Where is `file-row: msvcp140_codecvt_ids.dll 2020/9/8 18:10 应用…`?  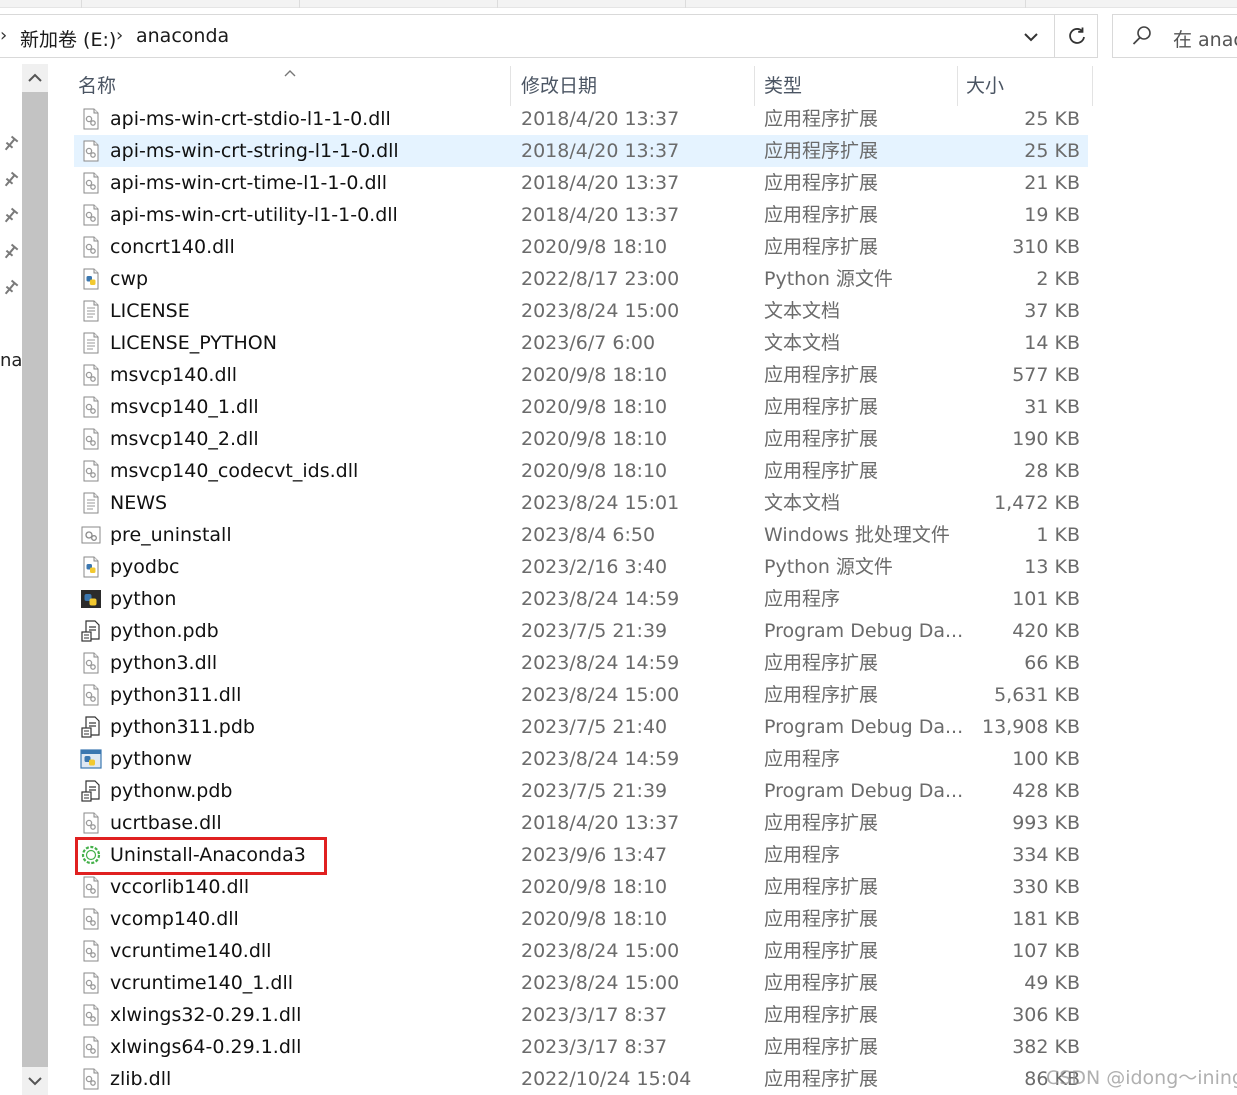 file-row: msvcp140_codecvt_ids.dll 2020/9/8 18:10 应用… is located at coordinates (581, 471).